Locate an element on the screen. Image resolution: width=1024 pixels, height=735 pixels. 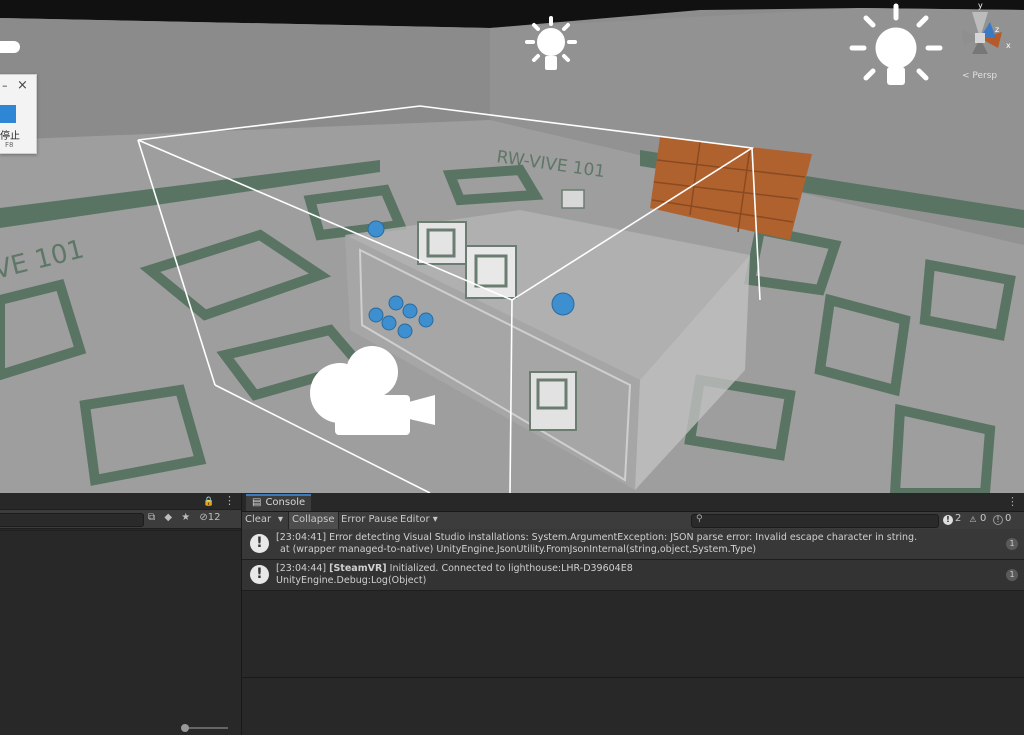
clear-button: Clear is located at coordinates (258, 520).